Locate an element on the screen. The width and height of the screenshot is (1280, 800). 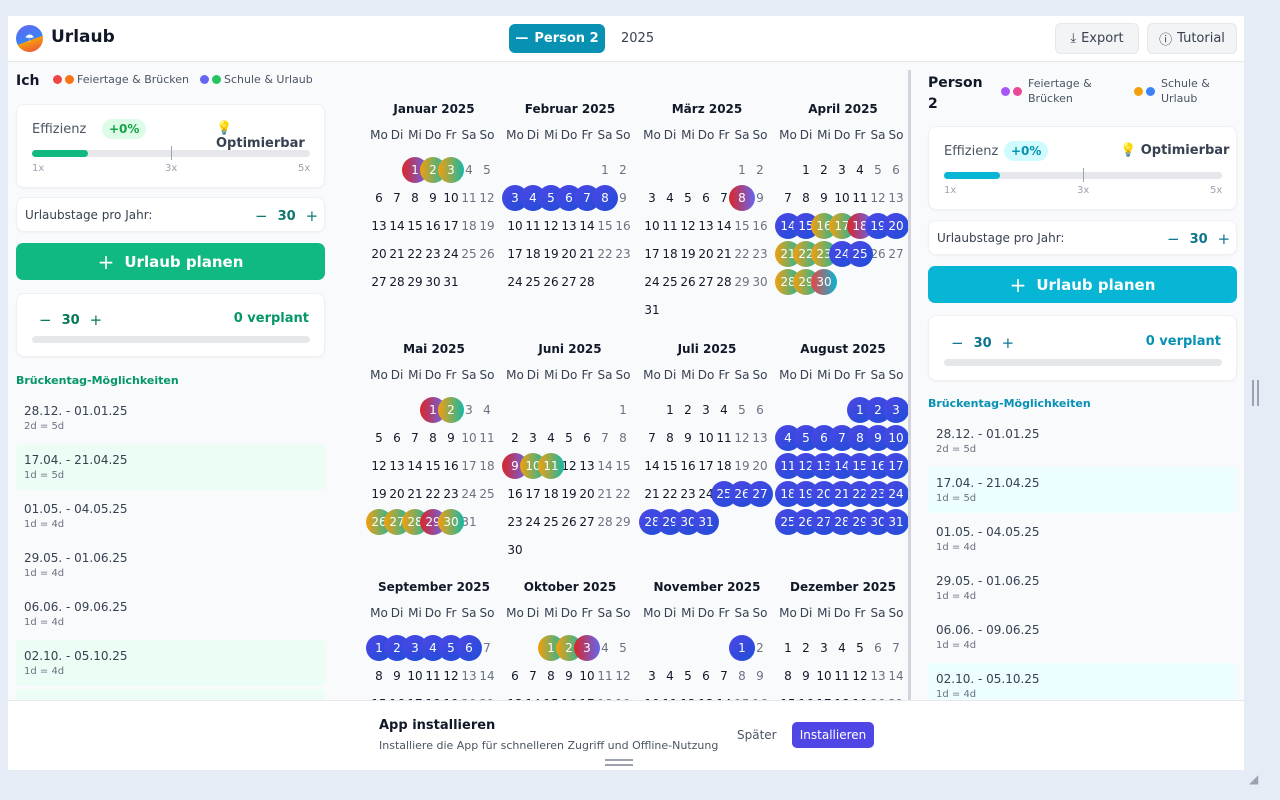
day-cell: 22 is located at coordinates (433, 494).